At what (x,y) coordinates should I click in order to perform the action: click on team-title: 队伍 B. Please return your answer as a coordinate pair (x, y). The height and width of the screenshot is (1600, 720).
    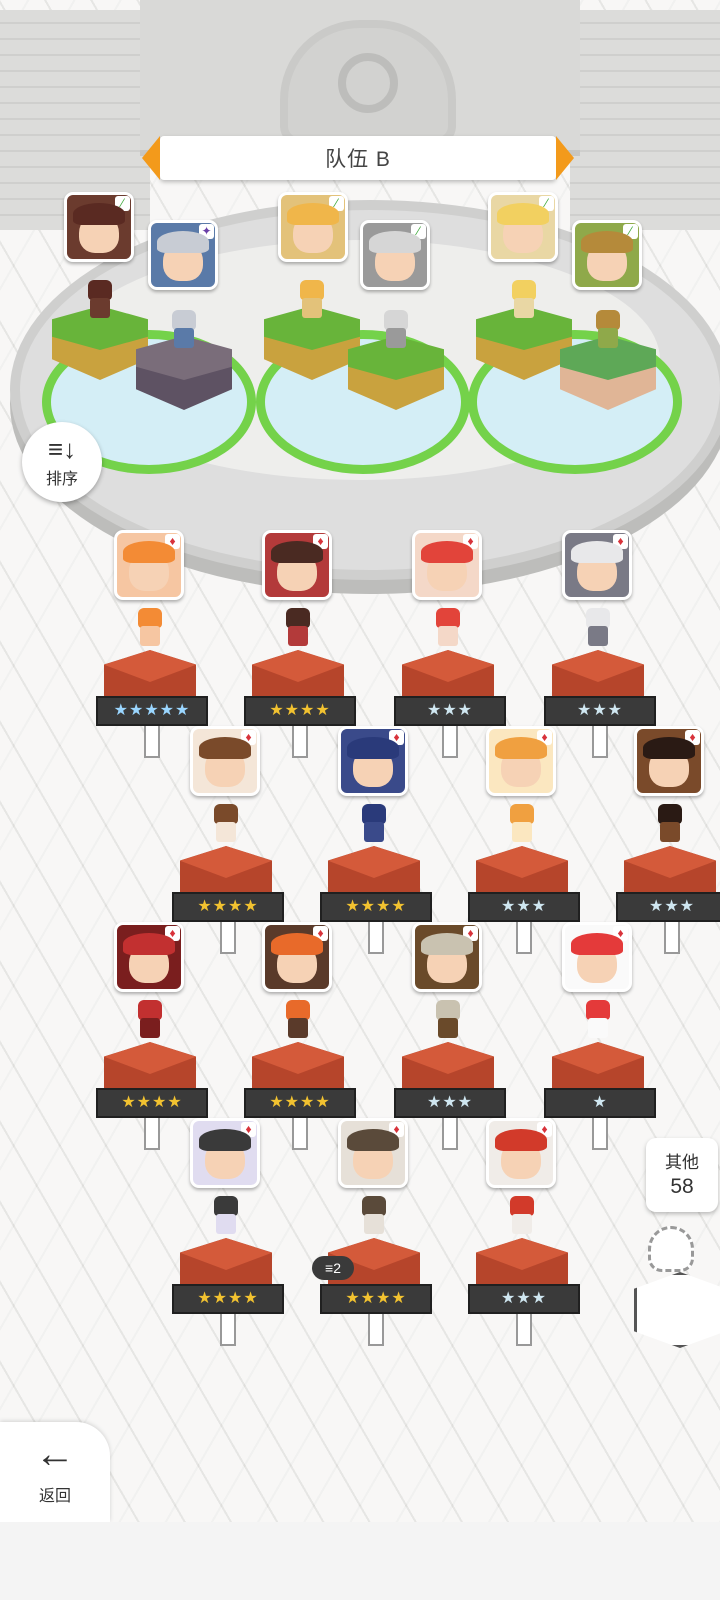
    Looking at the image, I should click on (358, 159).